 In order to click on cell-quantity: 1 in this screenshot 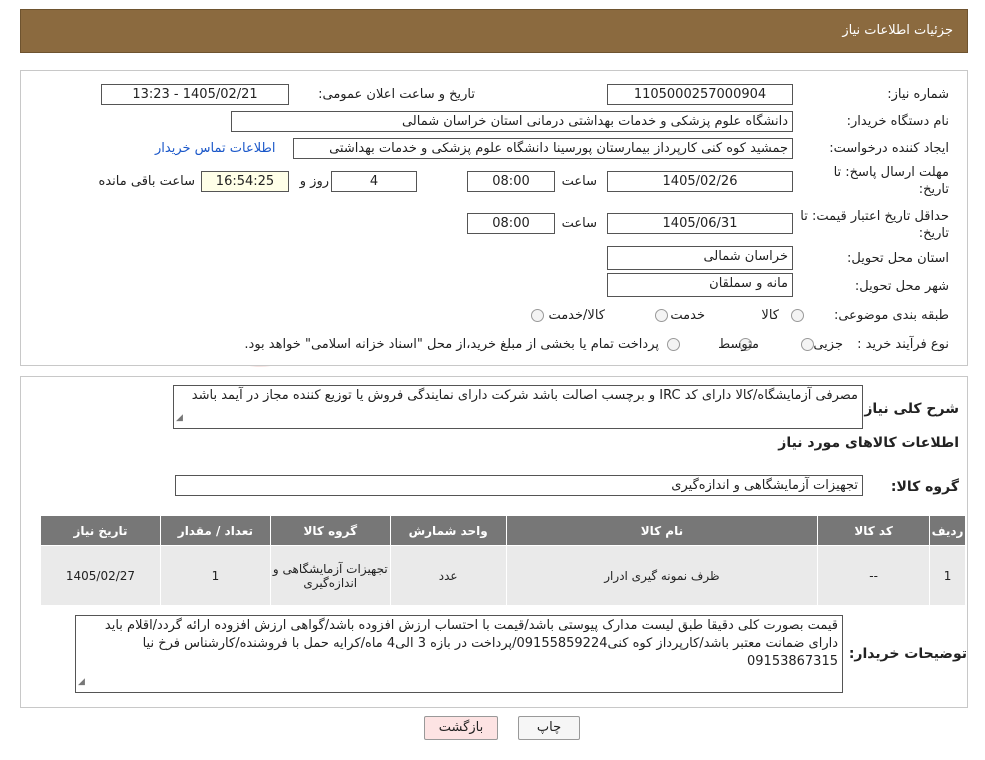, I will do `click(215, 575)`.